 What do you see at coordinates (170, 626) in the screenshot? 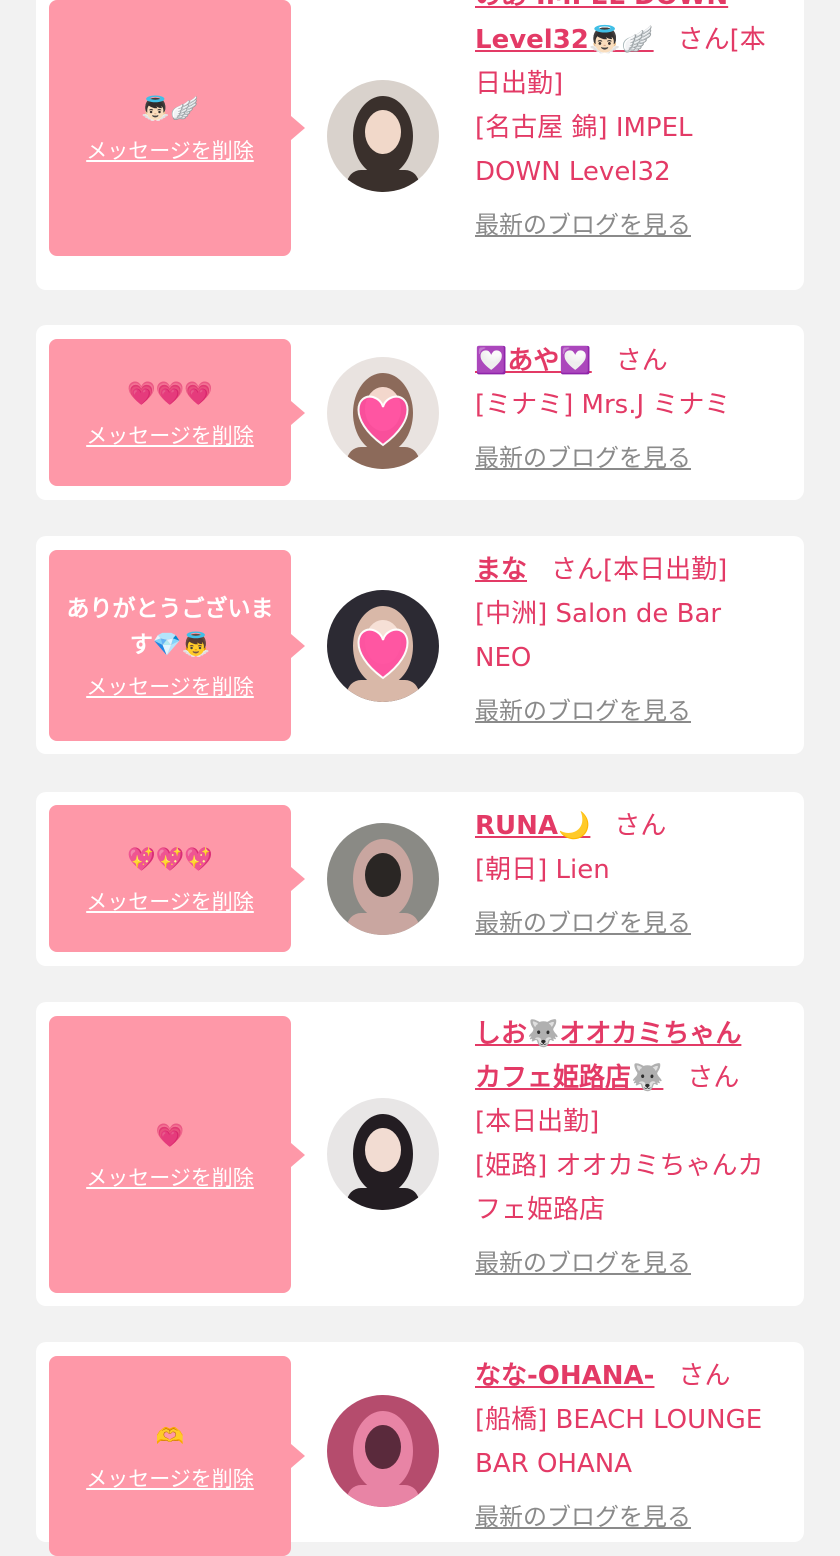
I see `message-text: ありがとうございます💎👼` at bounding box center [170, 626].